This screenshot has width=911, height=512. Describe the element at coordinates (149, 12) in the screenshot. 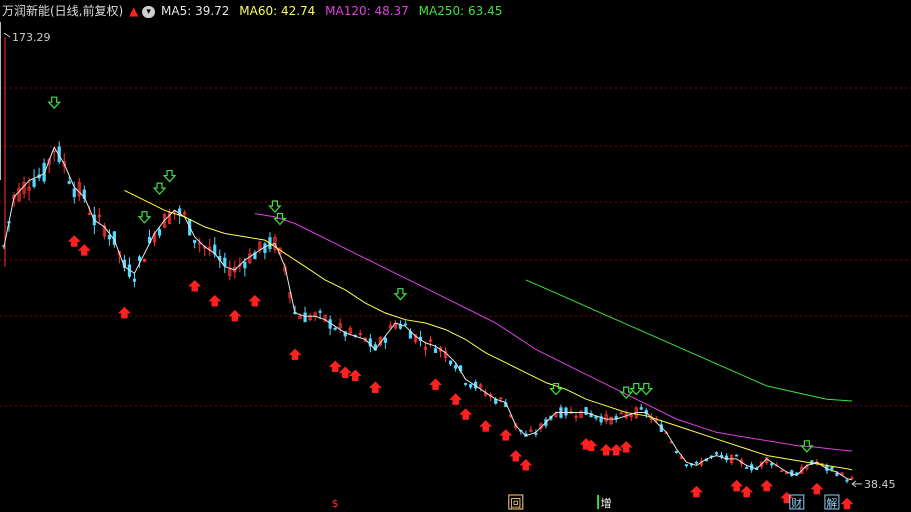

I see `chevron-down-icon: ▾` at that location.